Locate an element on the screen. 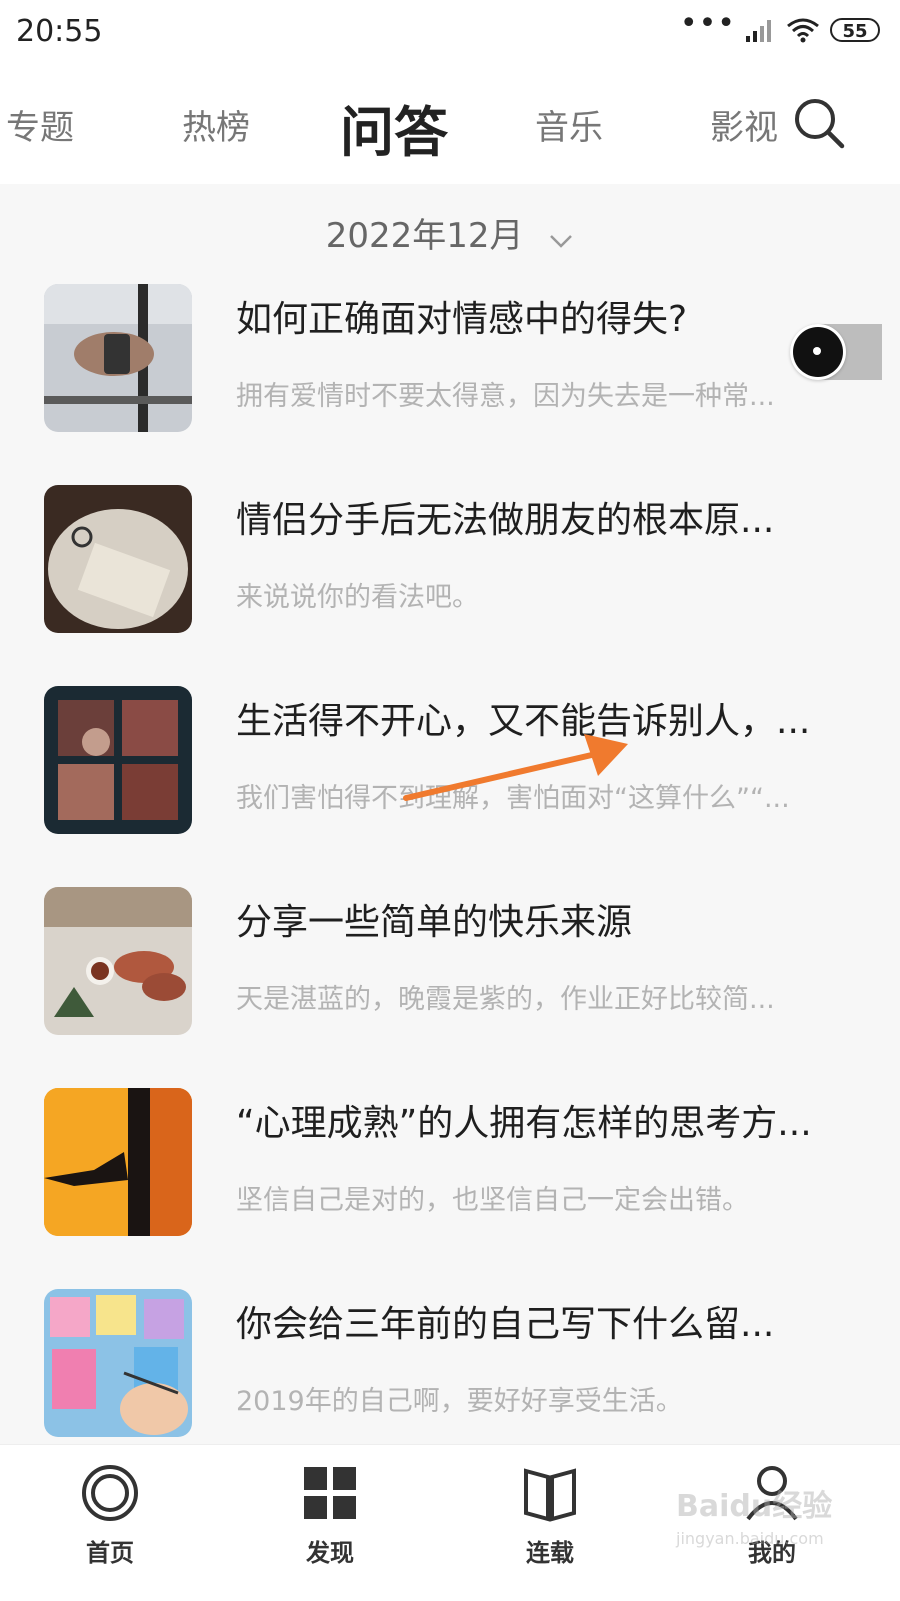 The height and width of the screenshot is (1601, 900). list-item: 情侣分手后无法做朋友的根本原... 来说说你的看法吧。 is located at coordinates (450, 560).